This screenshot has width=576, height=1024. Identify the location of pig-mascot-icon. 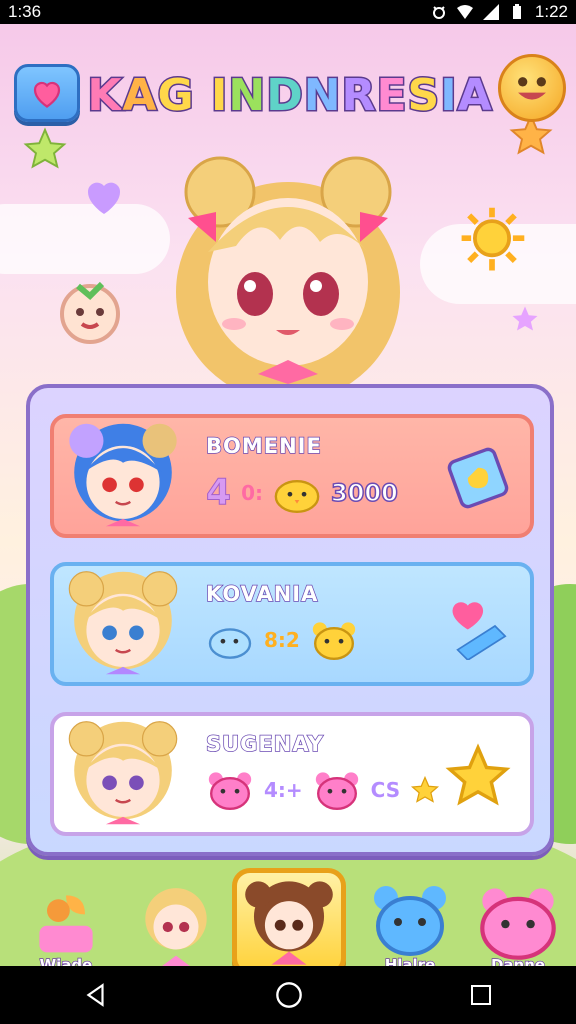
(518, 924).